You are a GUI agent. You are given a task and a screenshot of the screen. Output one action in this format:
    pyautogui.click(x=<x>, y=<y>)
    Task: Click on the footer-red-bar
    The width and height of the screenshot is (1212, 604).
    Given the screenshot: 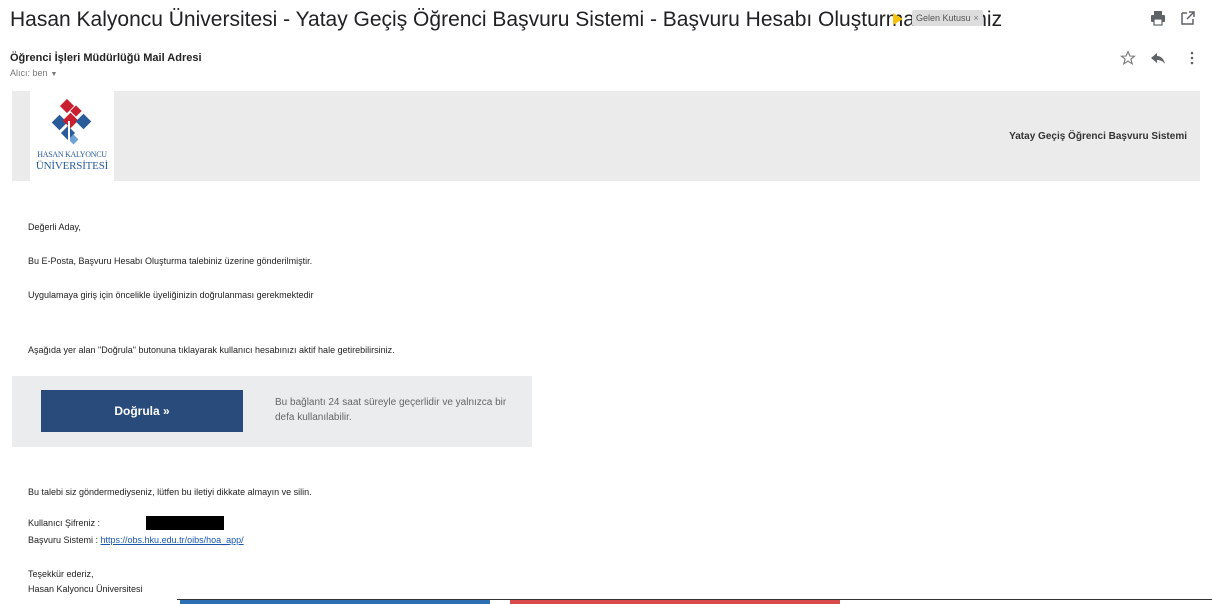 What is the action you would take?
    pyautogui.click(x=675, y=602)
    